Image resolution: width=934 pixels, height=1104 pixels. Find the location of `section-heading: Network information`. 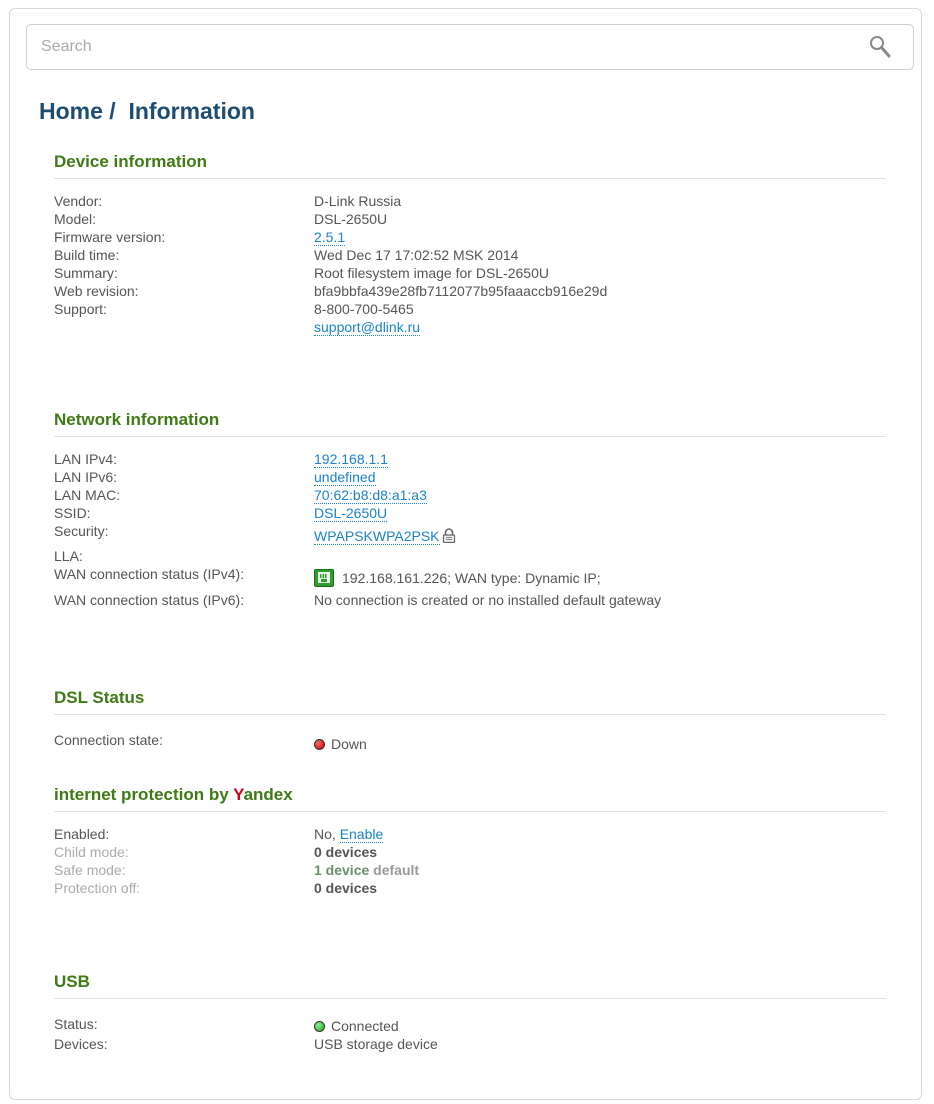

section-heading: Network information is located at coordinates (470, 422).